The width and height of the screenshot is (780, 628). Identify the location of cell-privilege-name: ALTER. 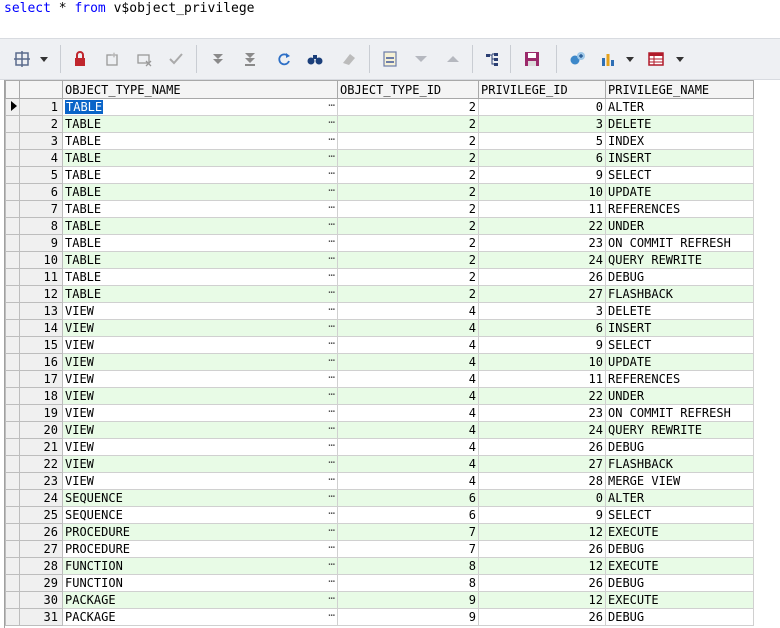
(679, 498).